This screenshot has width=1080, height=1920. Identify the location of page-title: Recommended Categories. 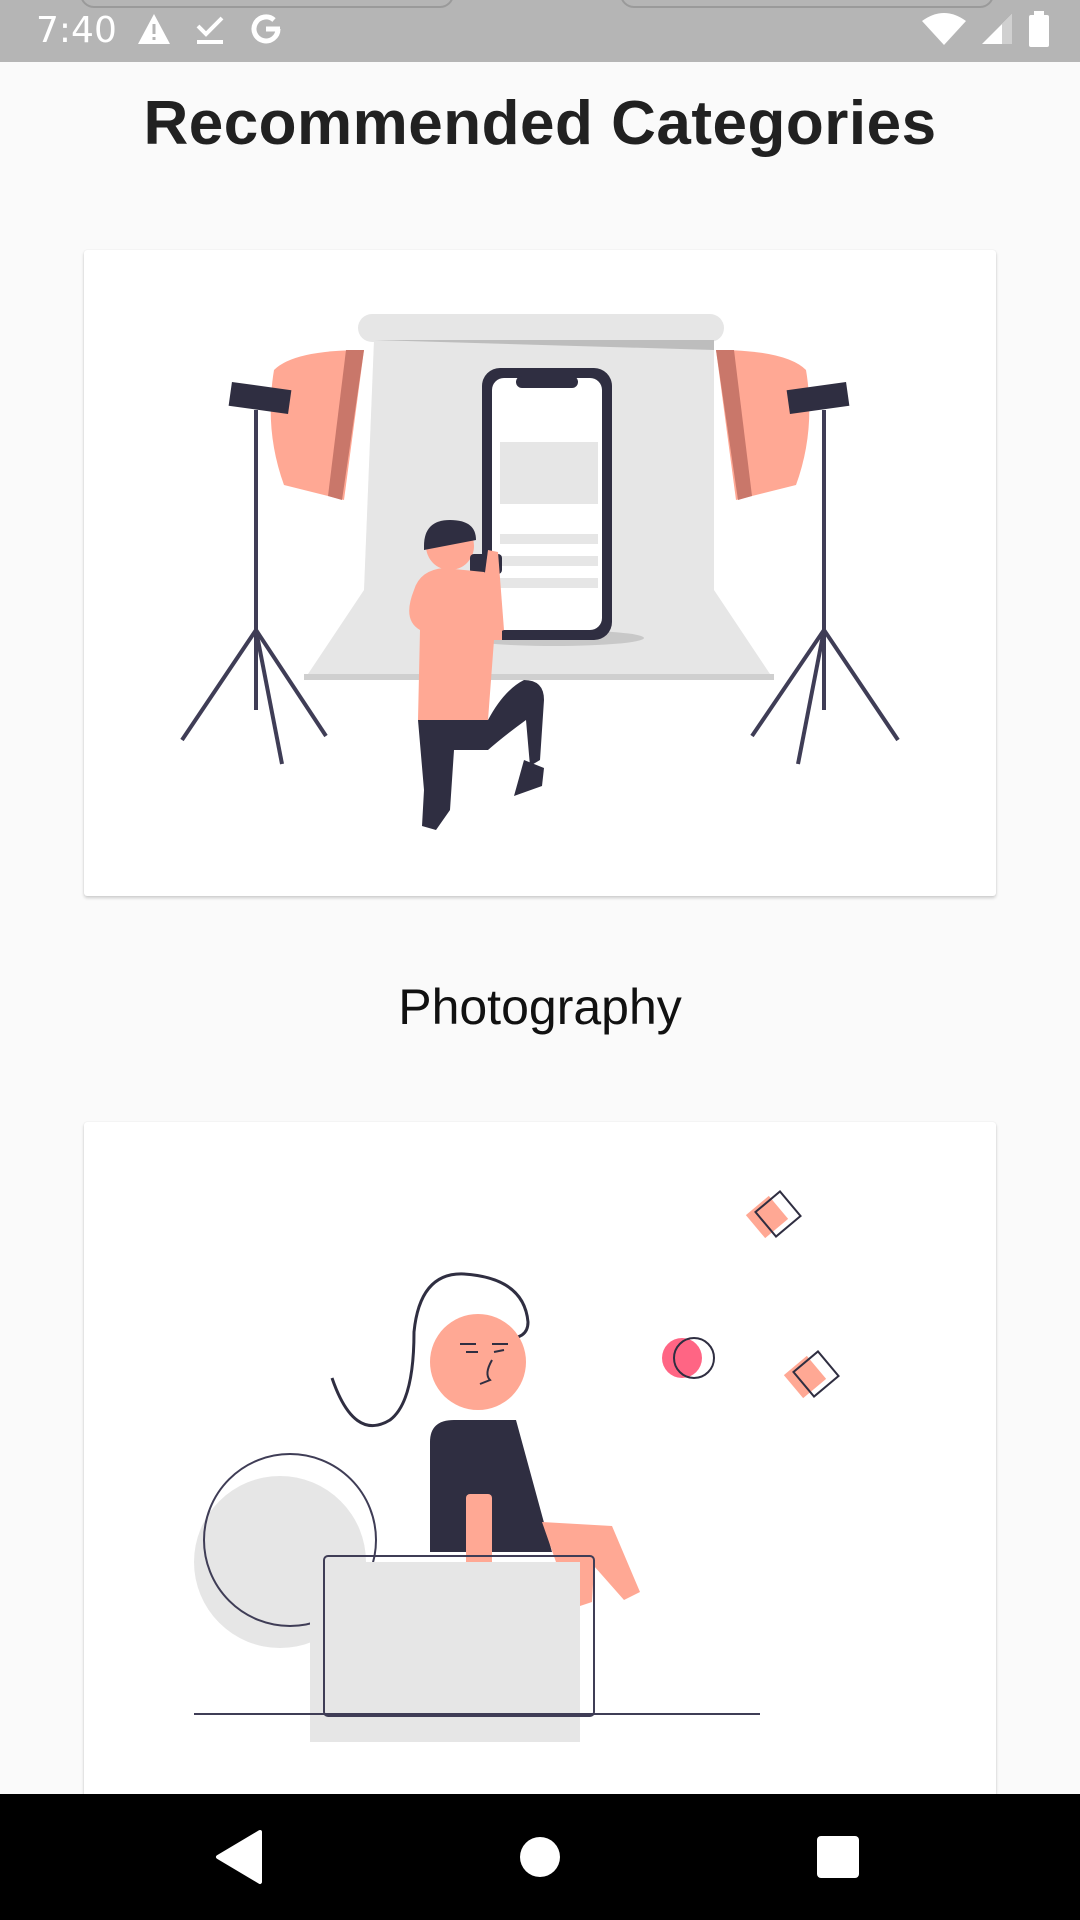
(540, 123).